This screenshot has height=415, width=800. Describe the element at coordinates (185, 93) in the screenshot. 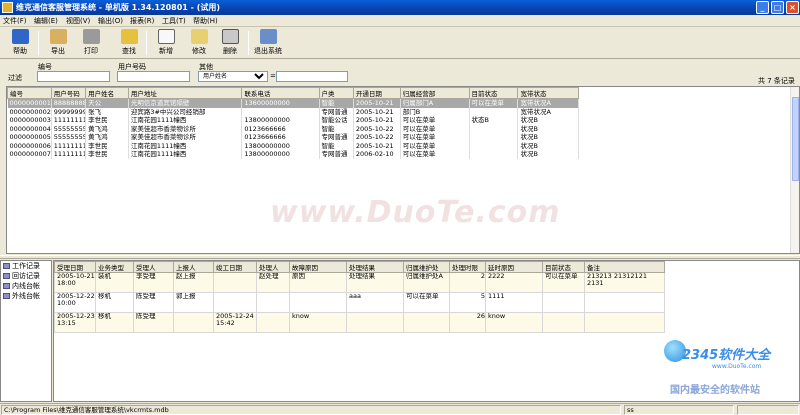

I see `column-header: 用户地址` at that location.